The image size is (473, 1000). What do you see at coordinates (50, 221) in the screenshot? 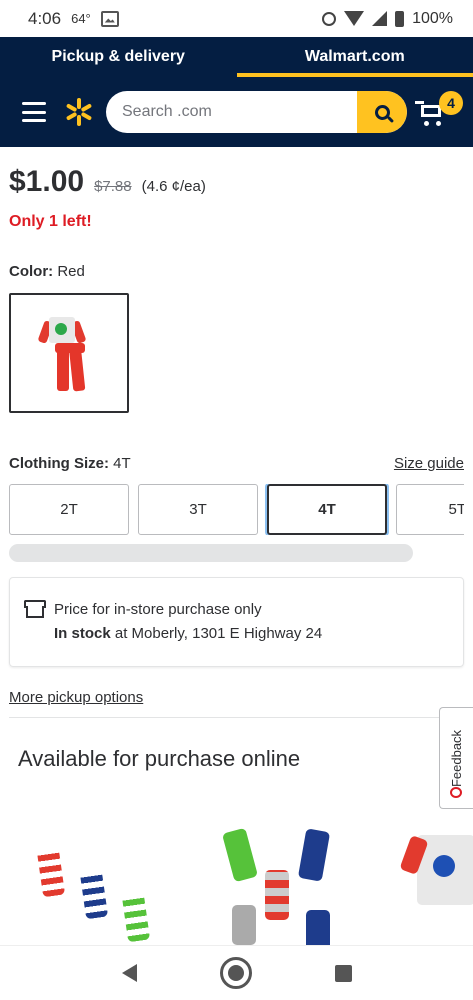
I see `stock-alert: Only 1 left!` at bounding box center [50, 221].